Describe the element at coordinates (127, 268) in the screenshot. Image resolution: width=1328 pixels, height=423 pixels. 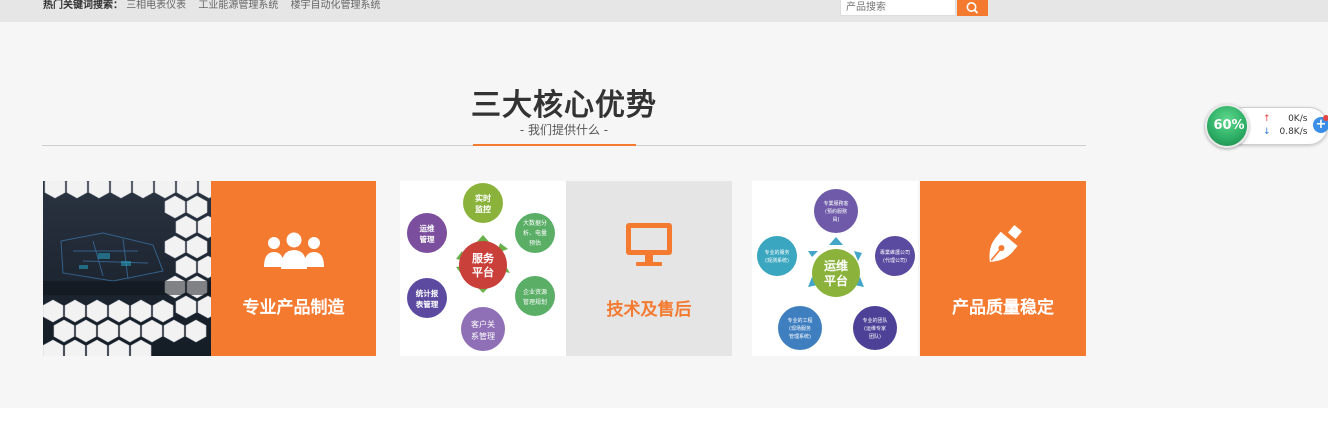
I see `control-room-image` at that location.